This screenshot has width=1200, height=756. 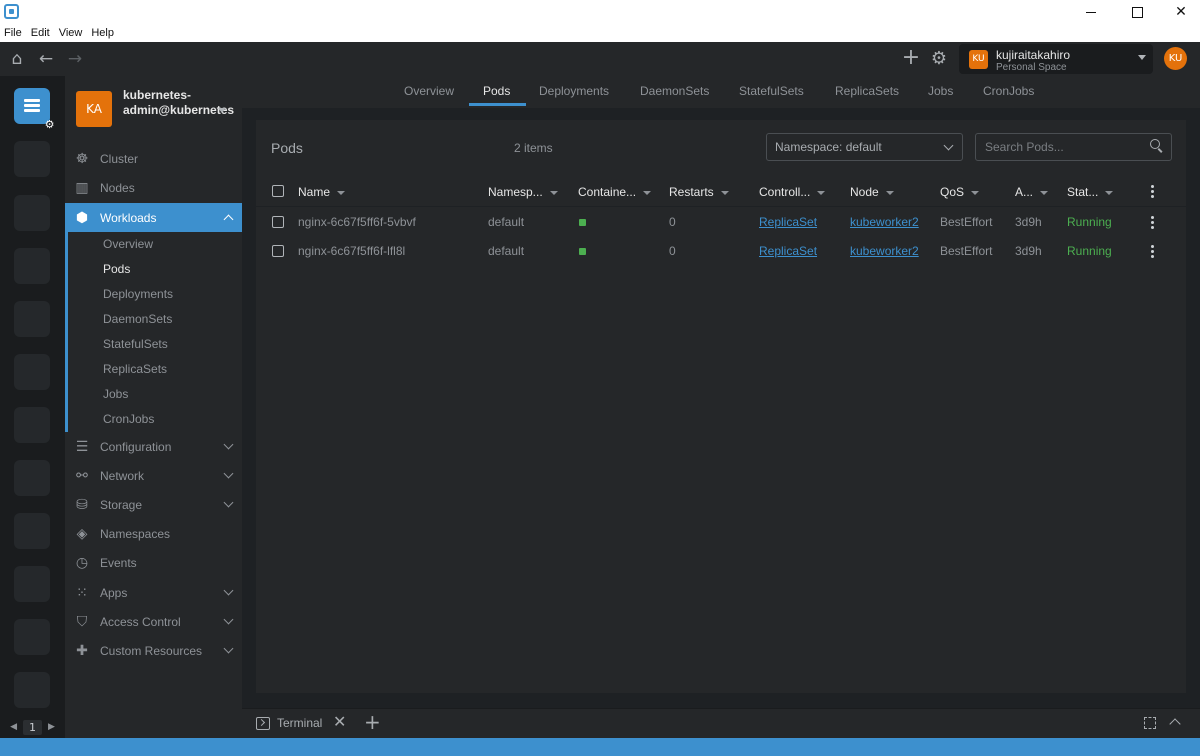 What do you see at coordinates (299, 723) in the screenshot?
I see `terminal-tab: Terminal` at bounding box center [299, 723].